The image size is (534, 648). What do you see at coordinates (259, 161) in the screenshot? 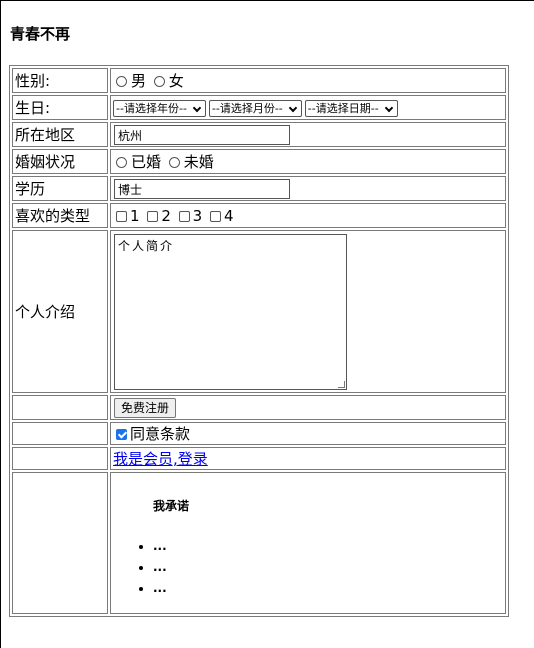
I see `marital-row: 婚姻状况 已婚 未婚` at bounding box center [259, 161].